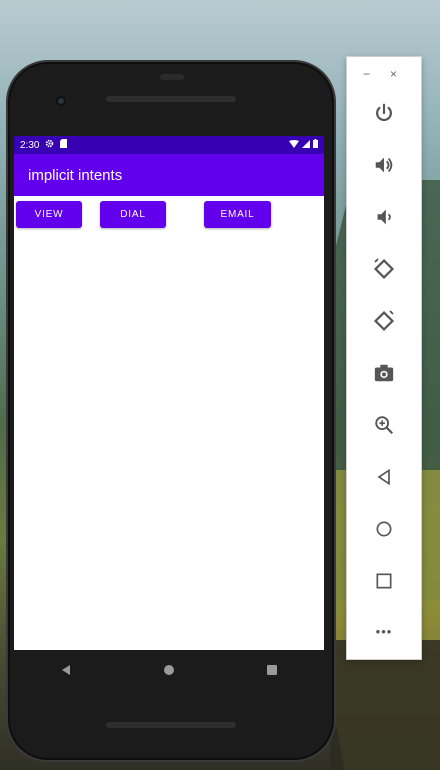  I want to click on recents-icon, so click(272, 670).